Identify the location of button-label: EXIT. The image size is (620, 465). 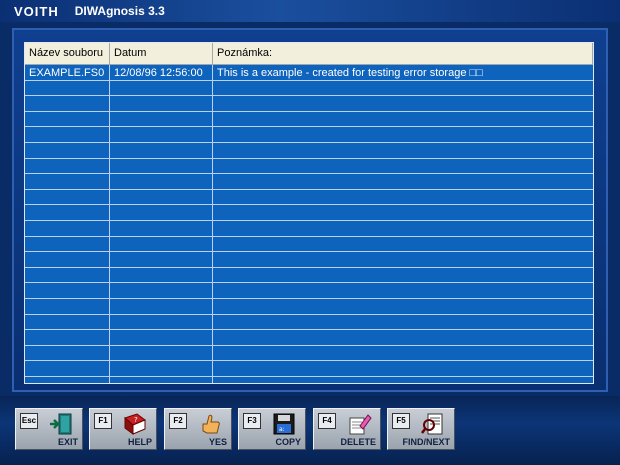
(67, 442).